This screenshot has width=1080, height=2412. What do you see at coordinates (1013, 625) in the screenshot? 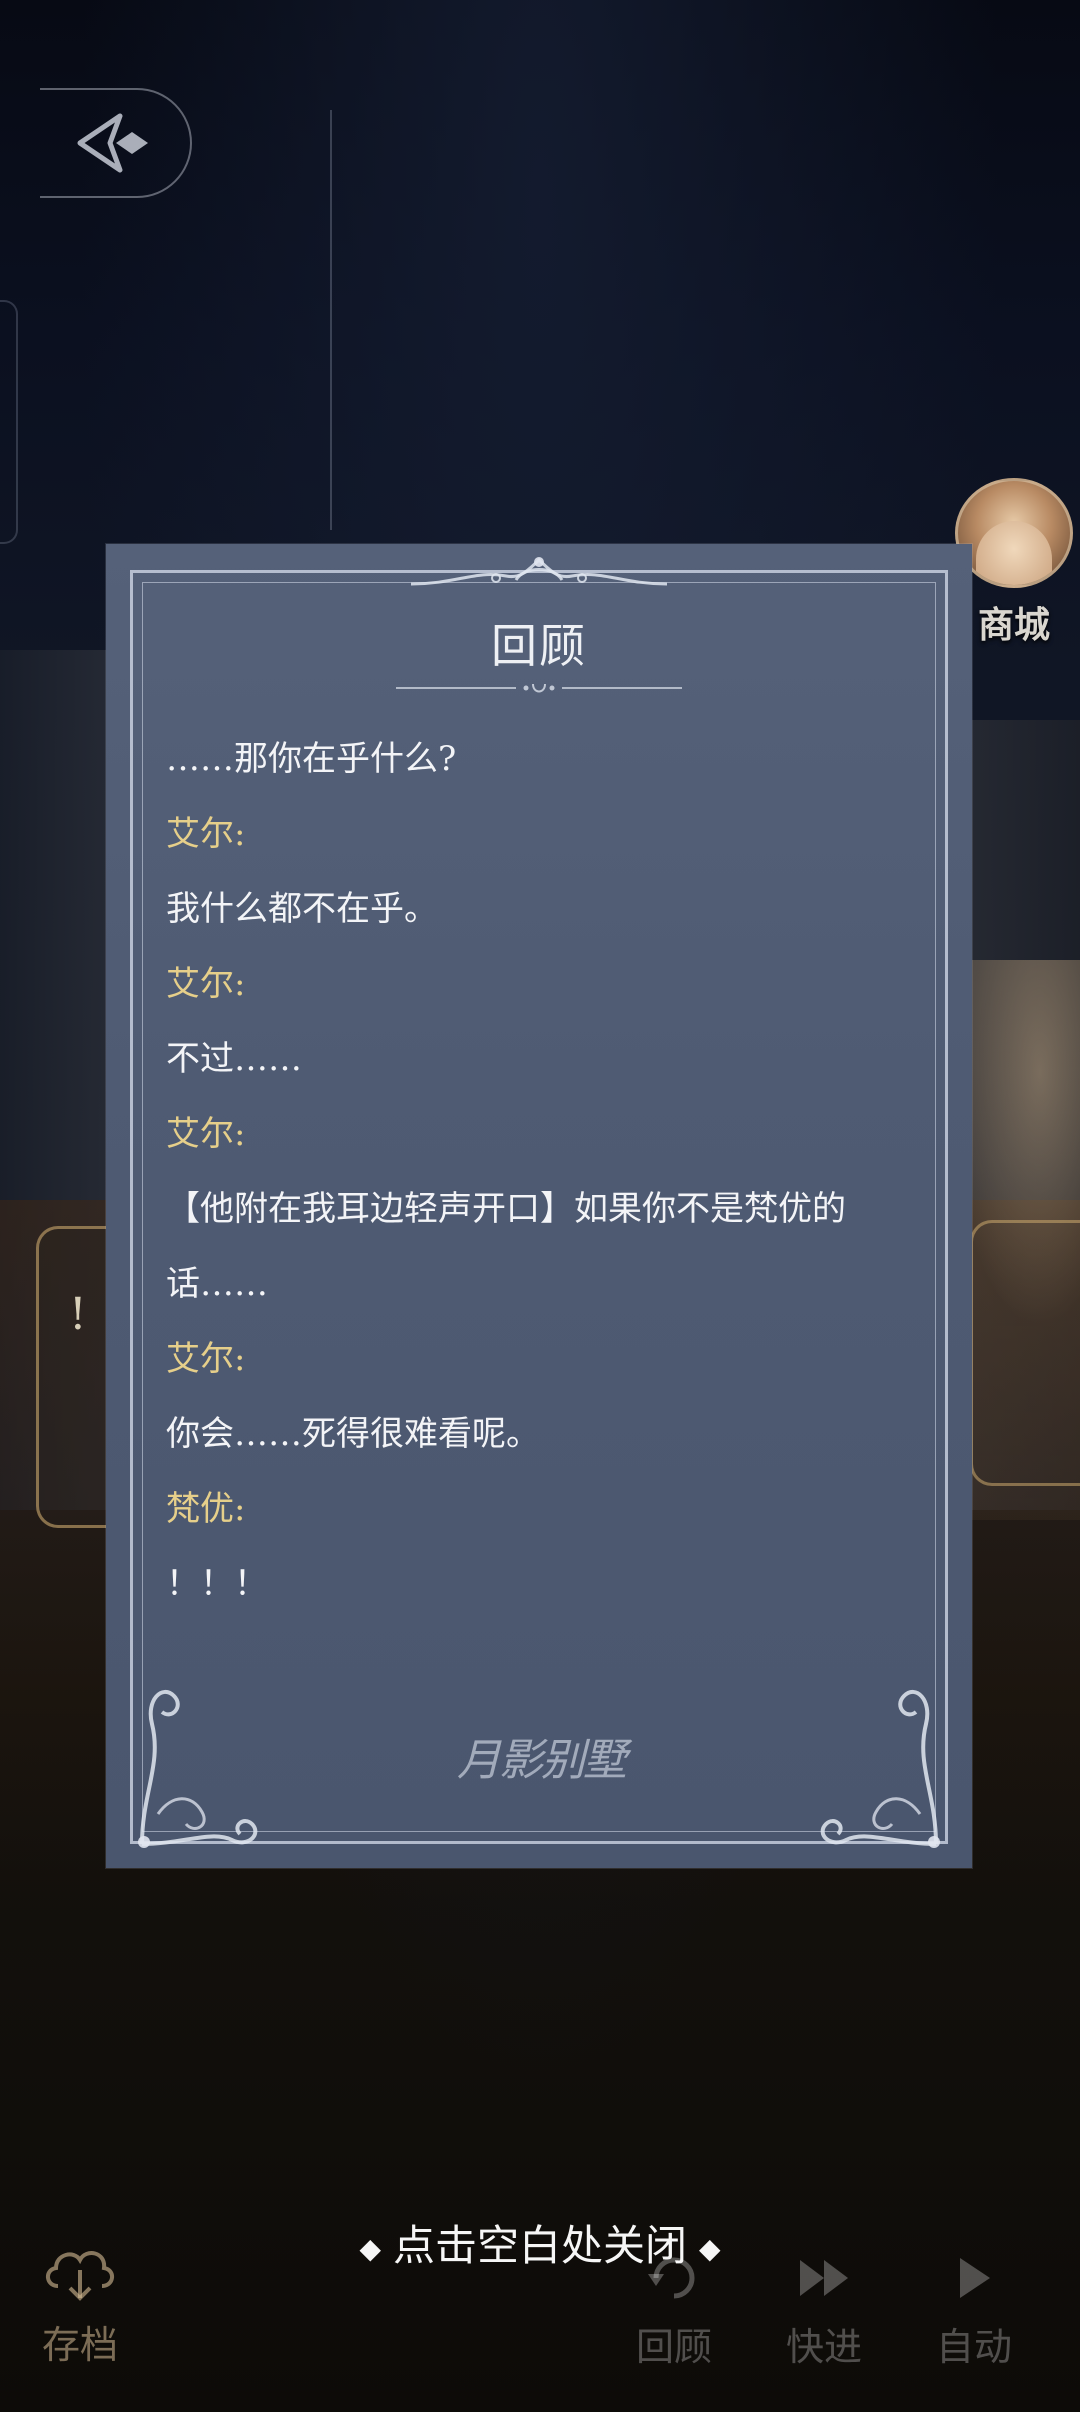
I see `shop-label: 商城` at bounding box center [1013, 625].